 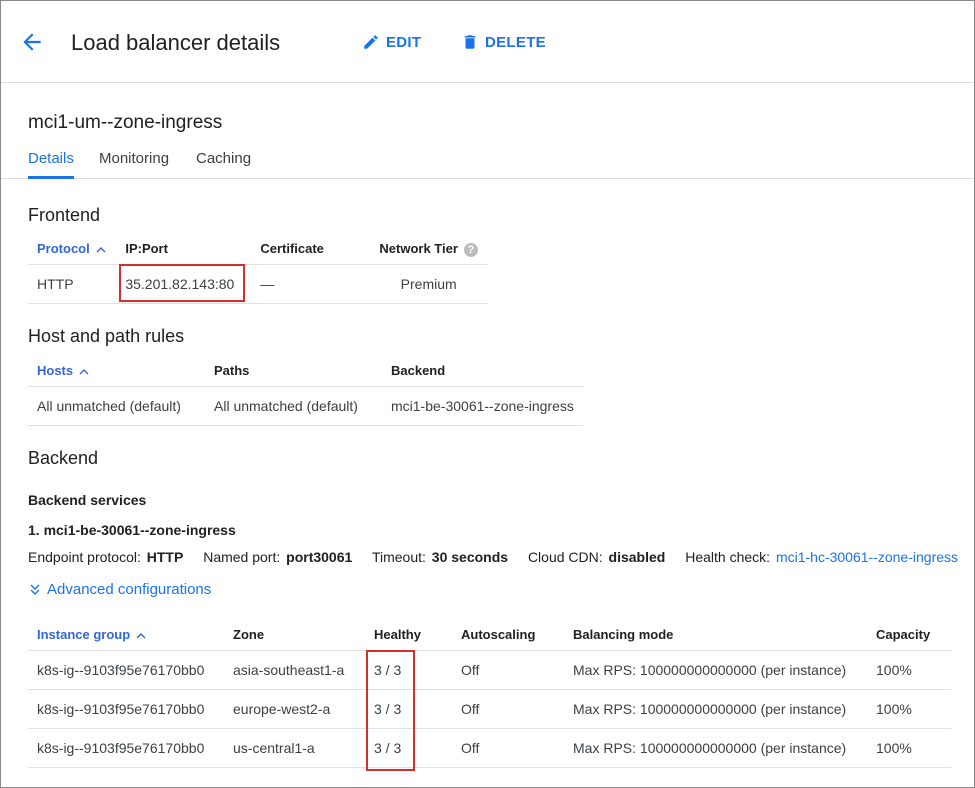 What do you see at coordinates (87, 500) in the screenshot?
I see `backend-services-title: Backend services` at bounding box center [87, 500].